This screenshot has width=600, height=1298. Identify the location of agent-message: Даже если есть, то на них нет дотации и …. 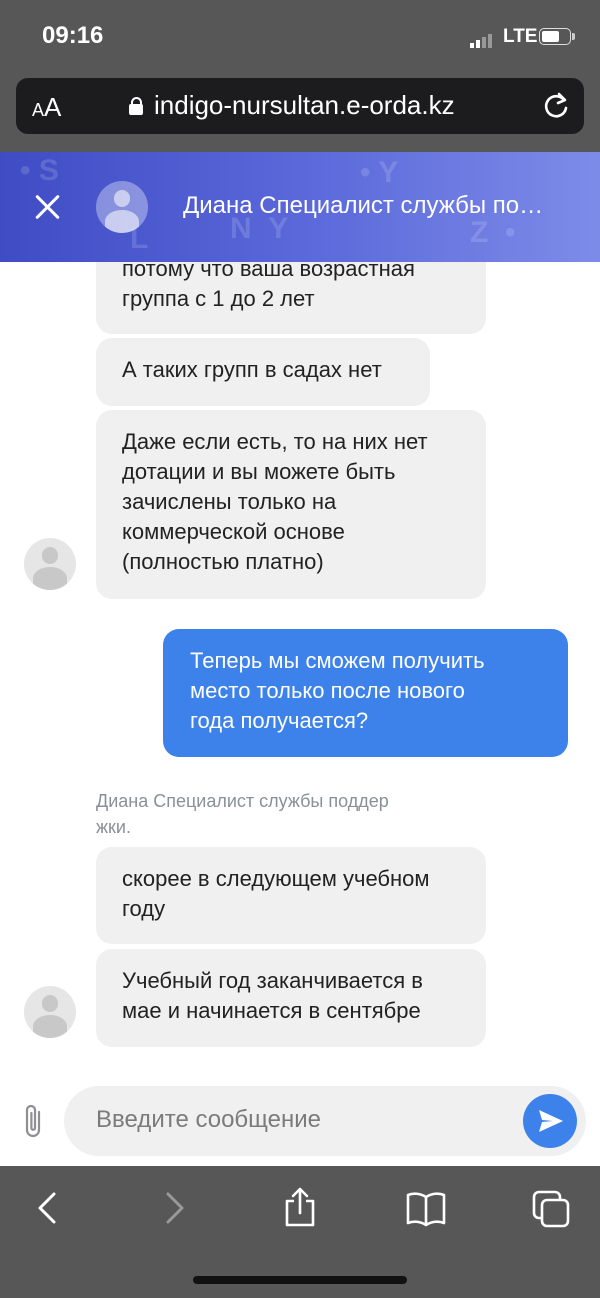
(291, 504).